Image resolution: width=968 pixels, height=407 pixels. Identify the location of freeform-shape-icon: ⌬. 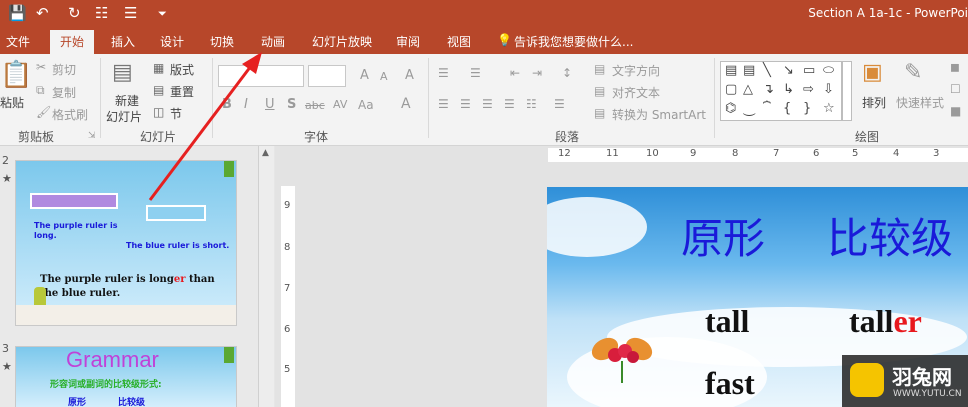
(730, 108).